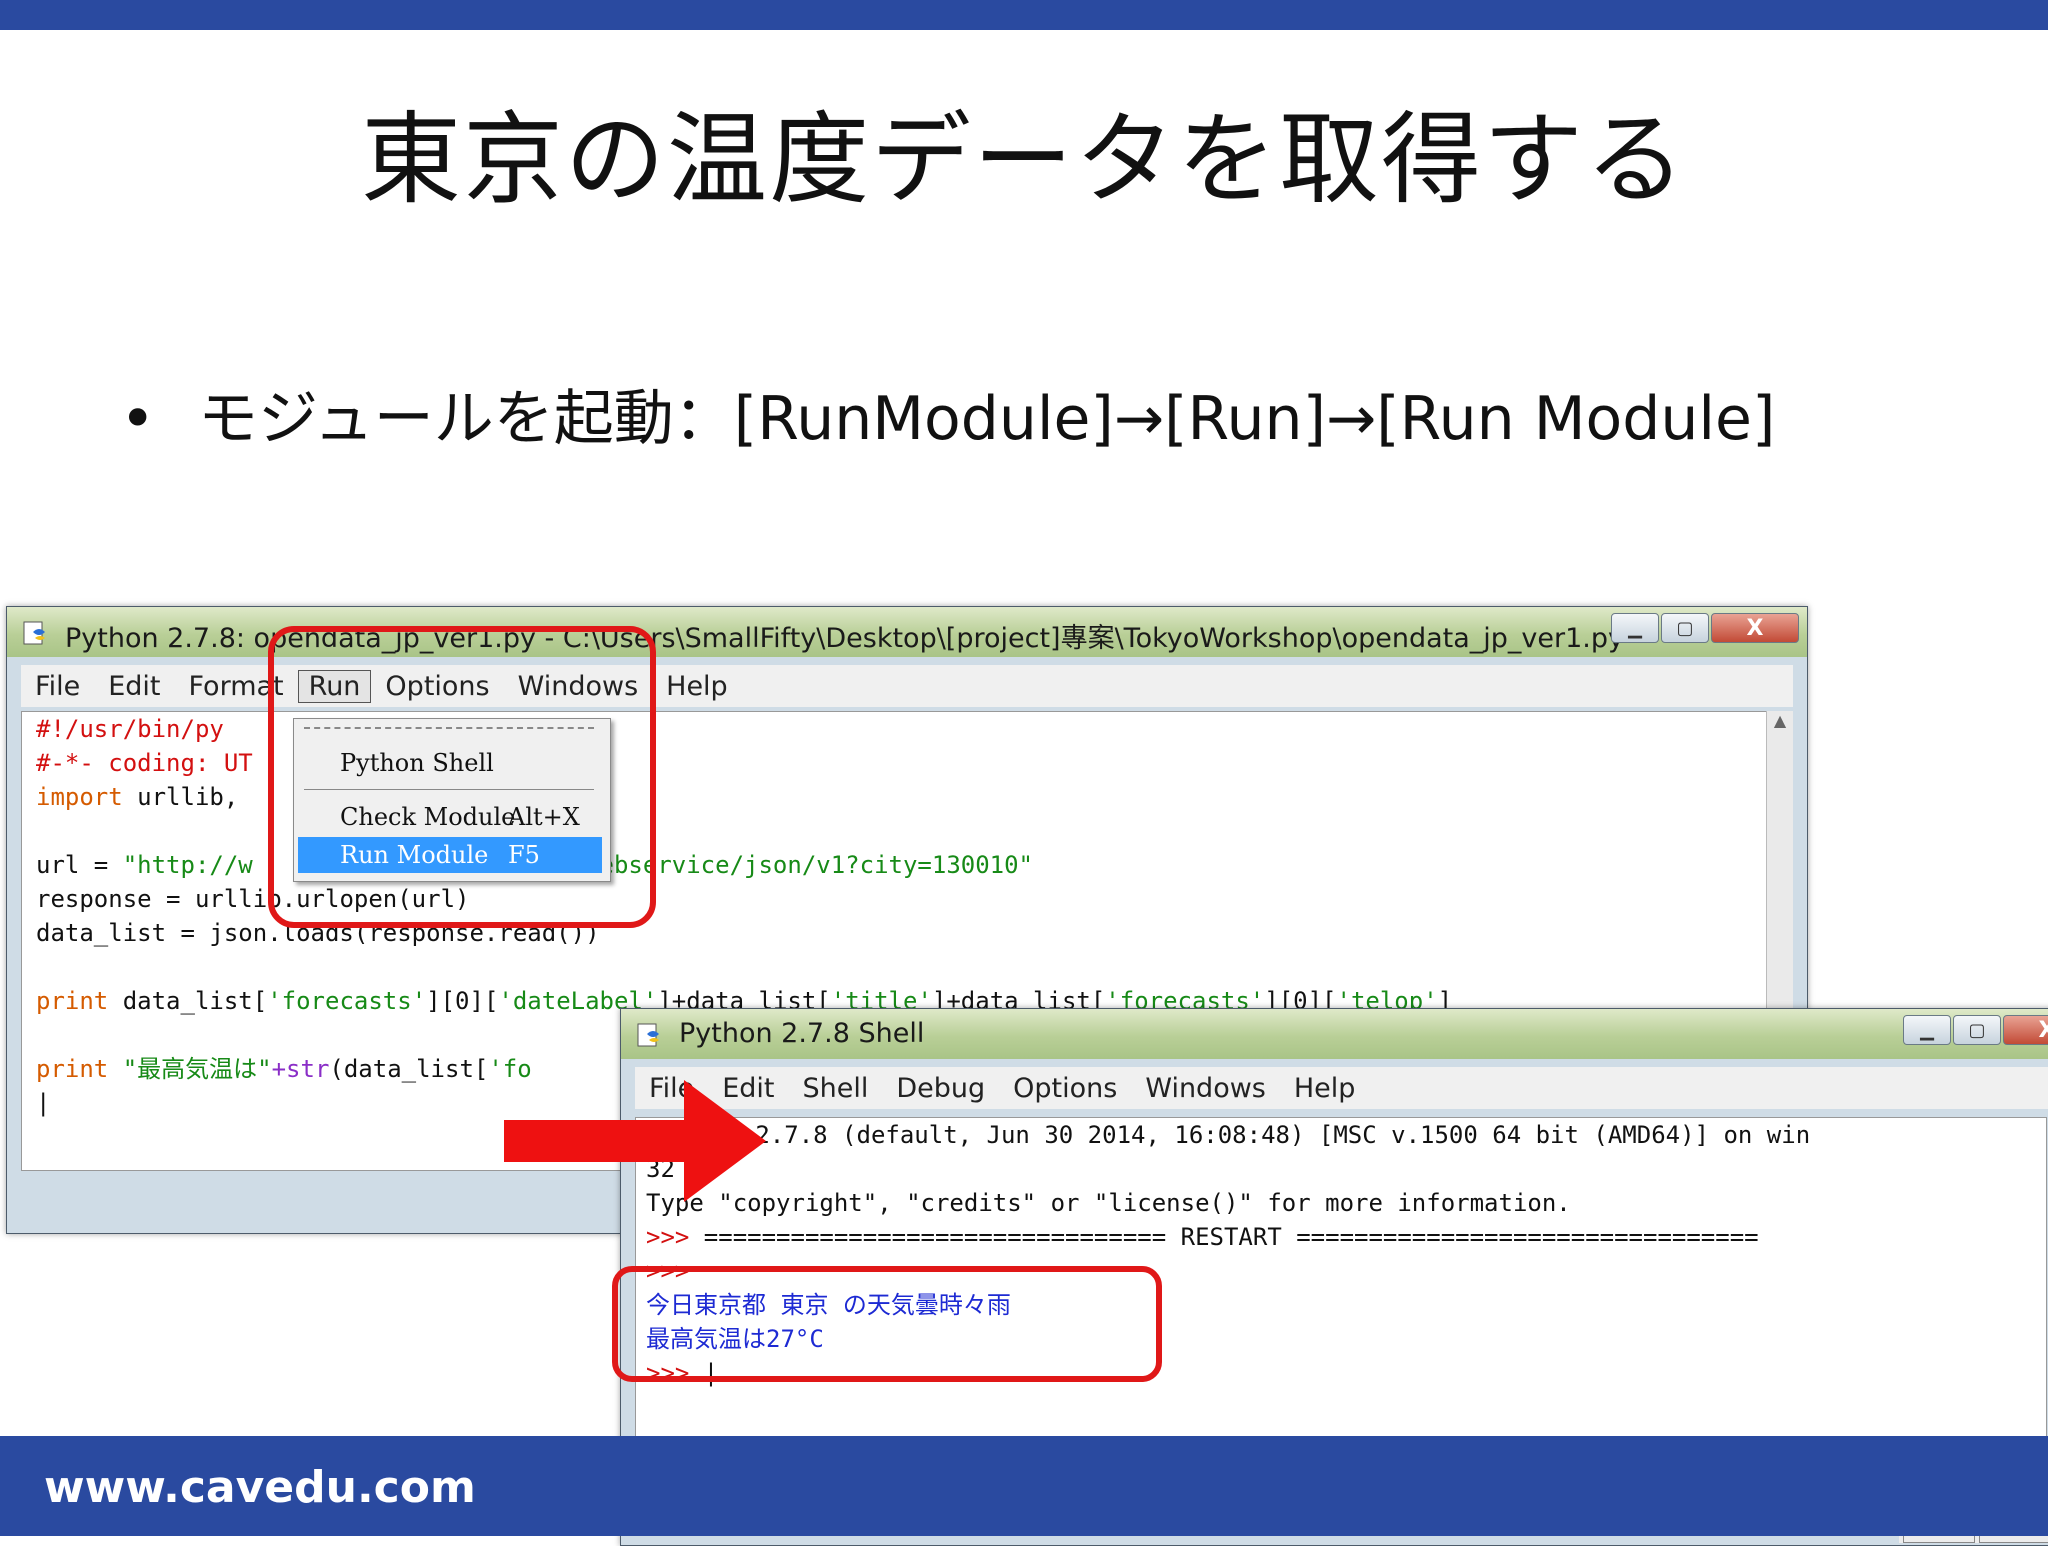 The width and height of the screenshot is (2048, 1546). I want to click on run-menu-highlight-box, so click(462, 777).